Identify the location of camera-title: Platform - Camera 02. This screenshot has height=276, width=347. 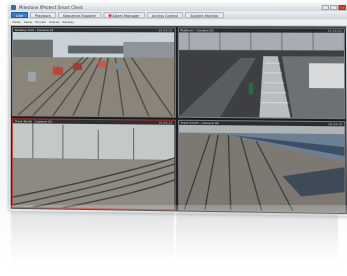
(197, 30).